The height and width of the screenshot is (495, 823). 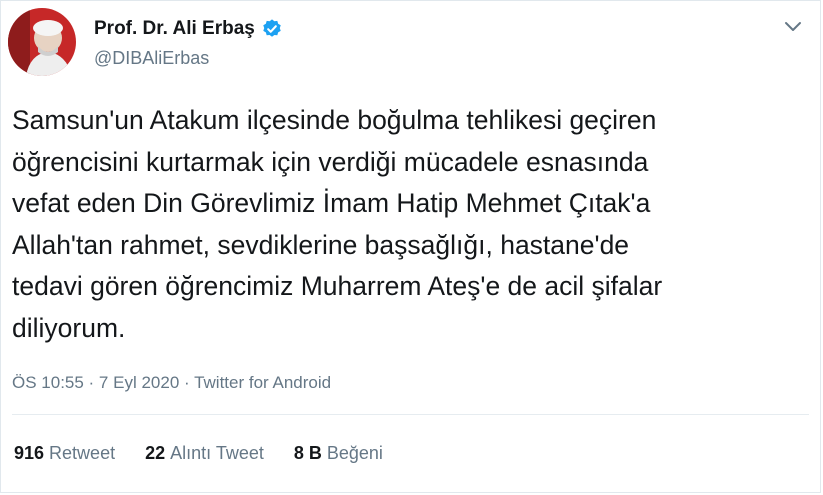 What do you see at coordinates (410, 414) in the screenshot?
I see `divider` at bounding box center [410, 414].